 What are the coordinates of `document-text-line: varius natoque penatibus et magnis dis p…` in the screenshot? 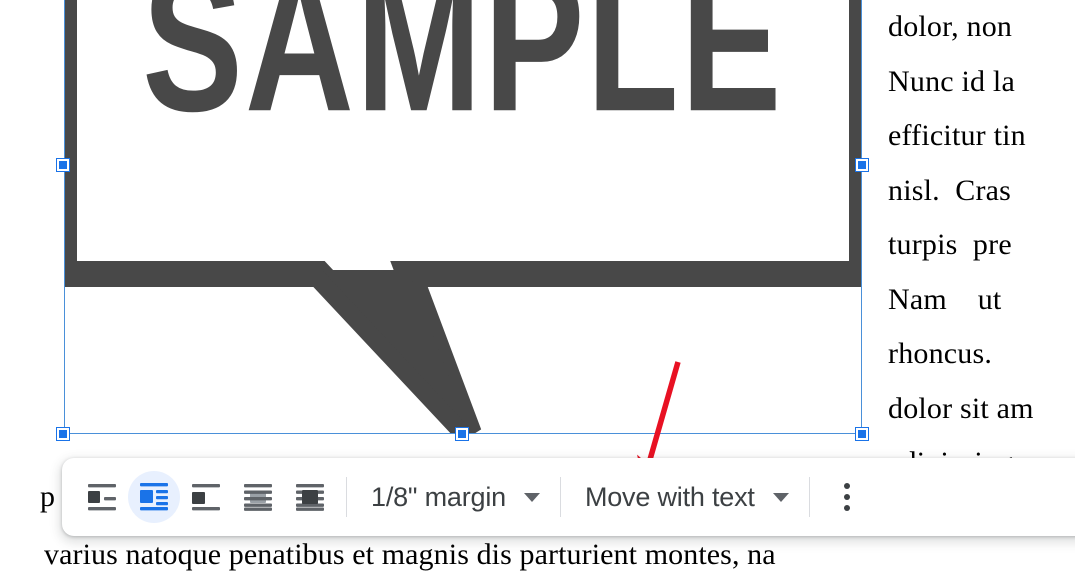 It's located at (410, 554).